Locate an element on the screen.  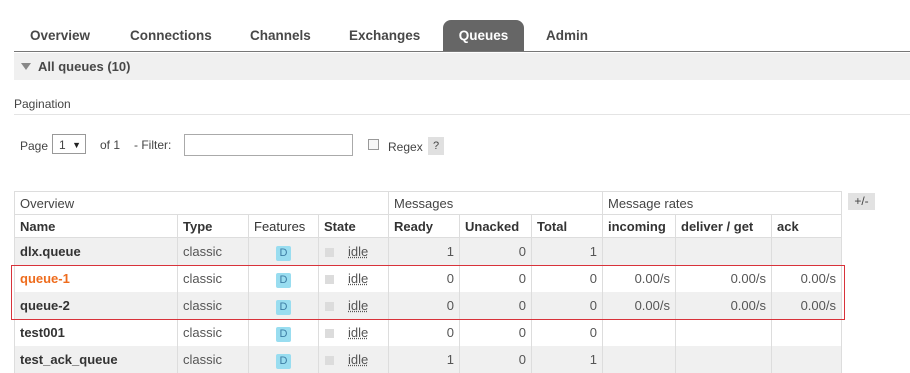
pagination-divider is located at coordinates (462, 114).